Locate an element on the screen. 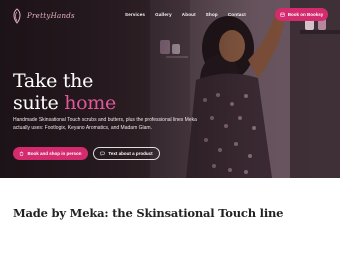 The image size is (340, 255). nav-contact: Contact is located at coordinates (237, 15).